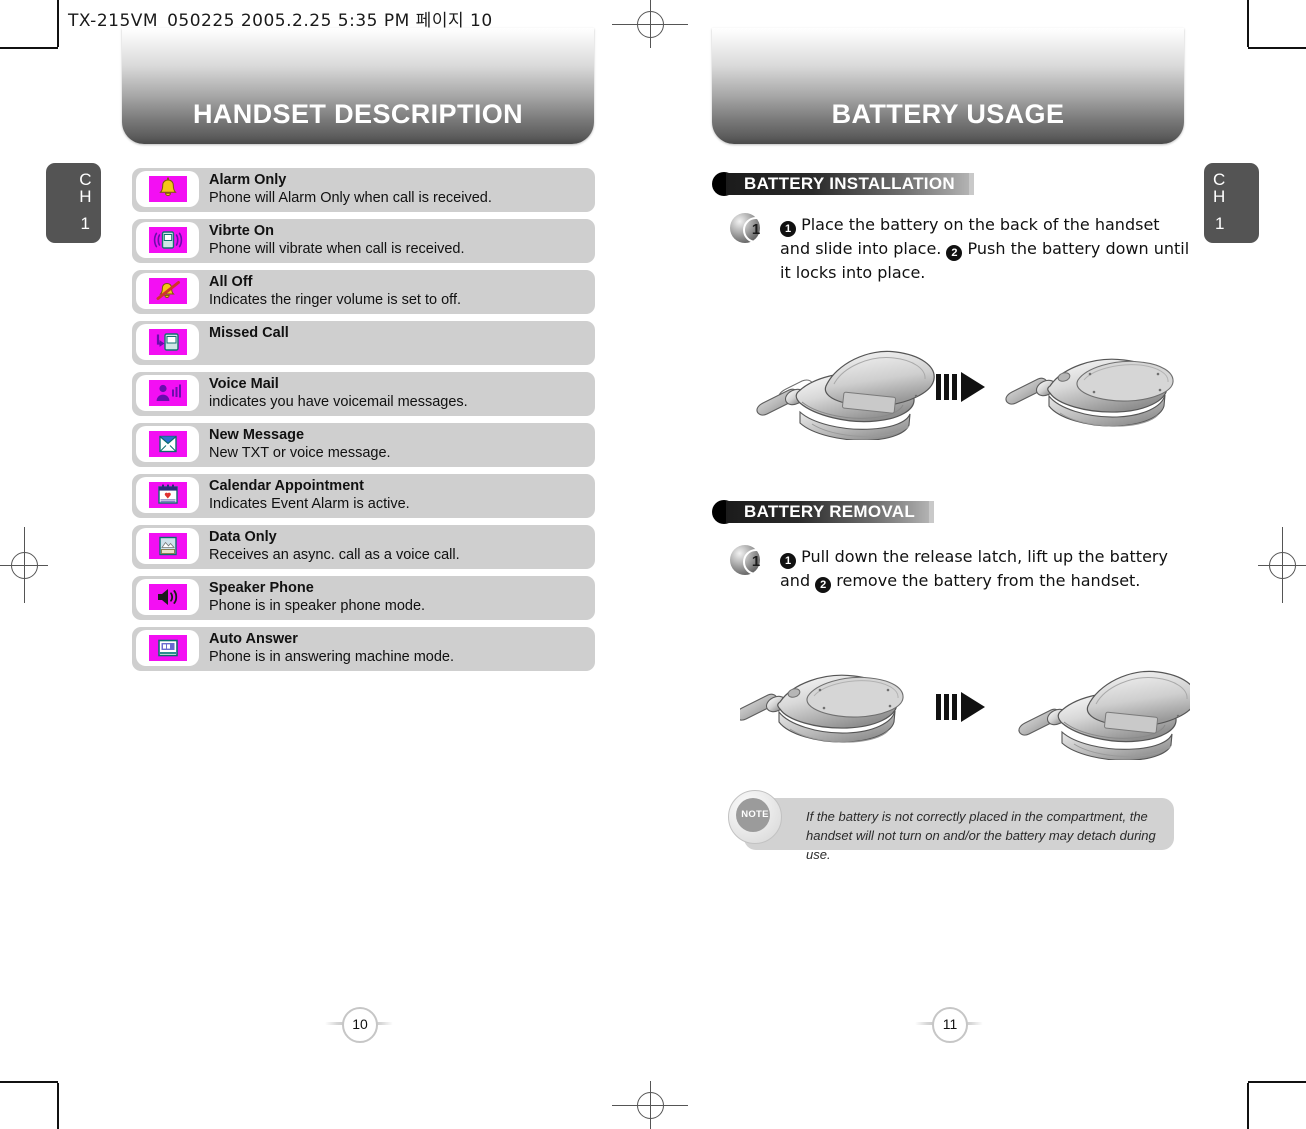  Describe the element at coordinates (309, 504) in the screenshot. I see `list-item-description: Indicates Event Alarm is active.` at that location.